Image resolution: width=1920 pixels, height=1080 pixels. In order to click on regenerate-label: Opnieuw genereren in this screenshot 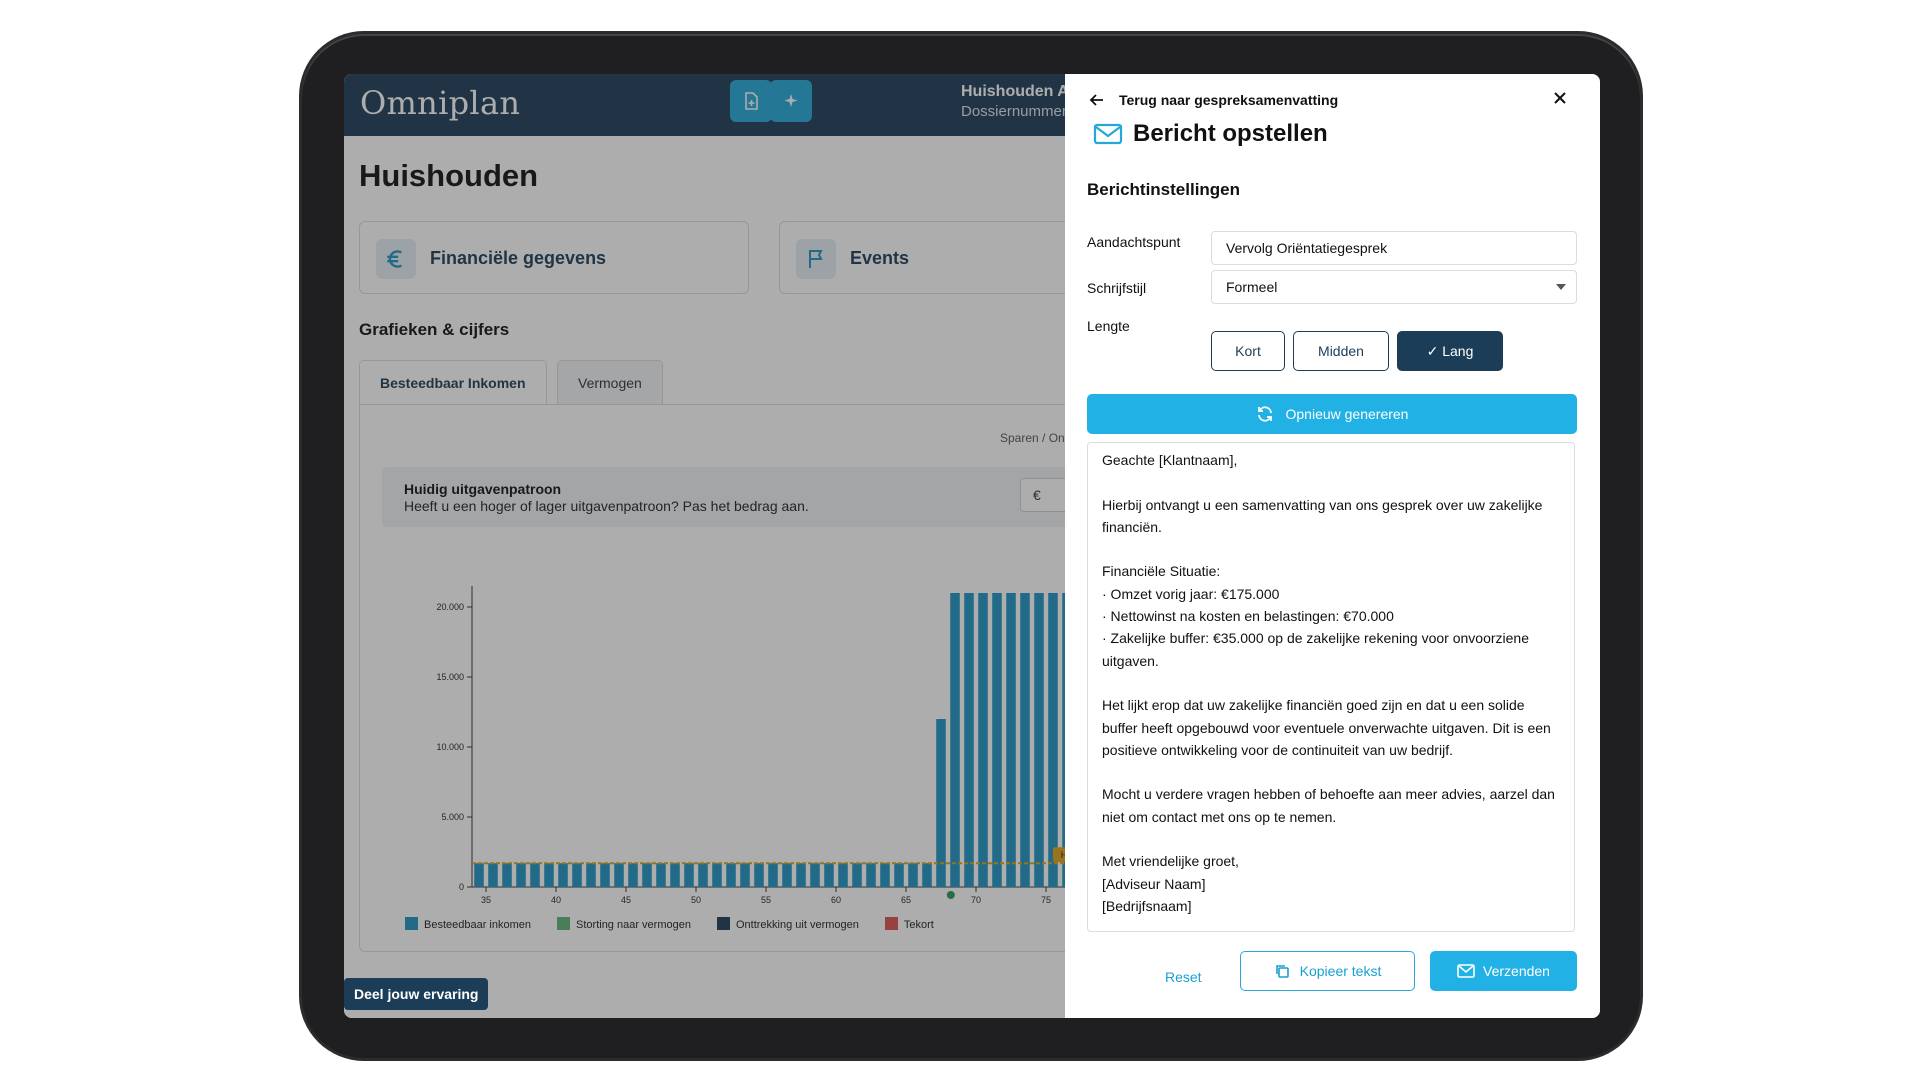, I will do `click(1347, 414)`.